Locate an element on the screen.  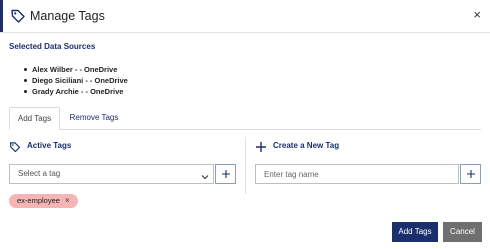
close-icon: × is located at coordinates (477, 15).